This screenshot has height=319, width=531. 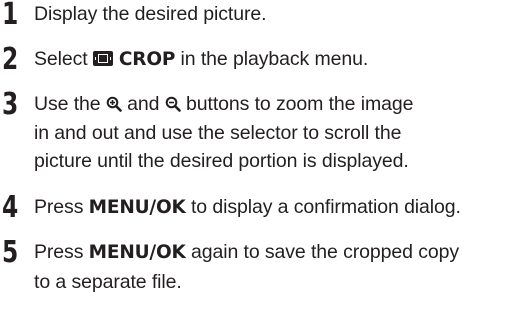 I want to click on step-text: Select CROP in the playback menu., so click(x=282, y=60).